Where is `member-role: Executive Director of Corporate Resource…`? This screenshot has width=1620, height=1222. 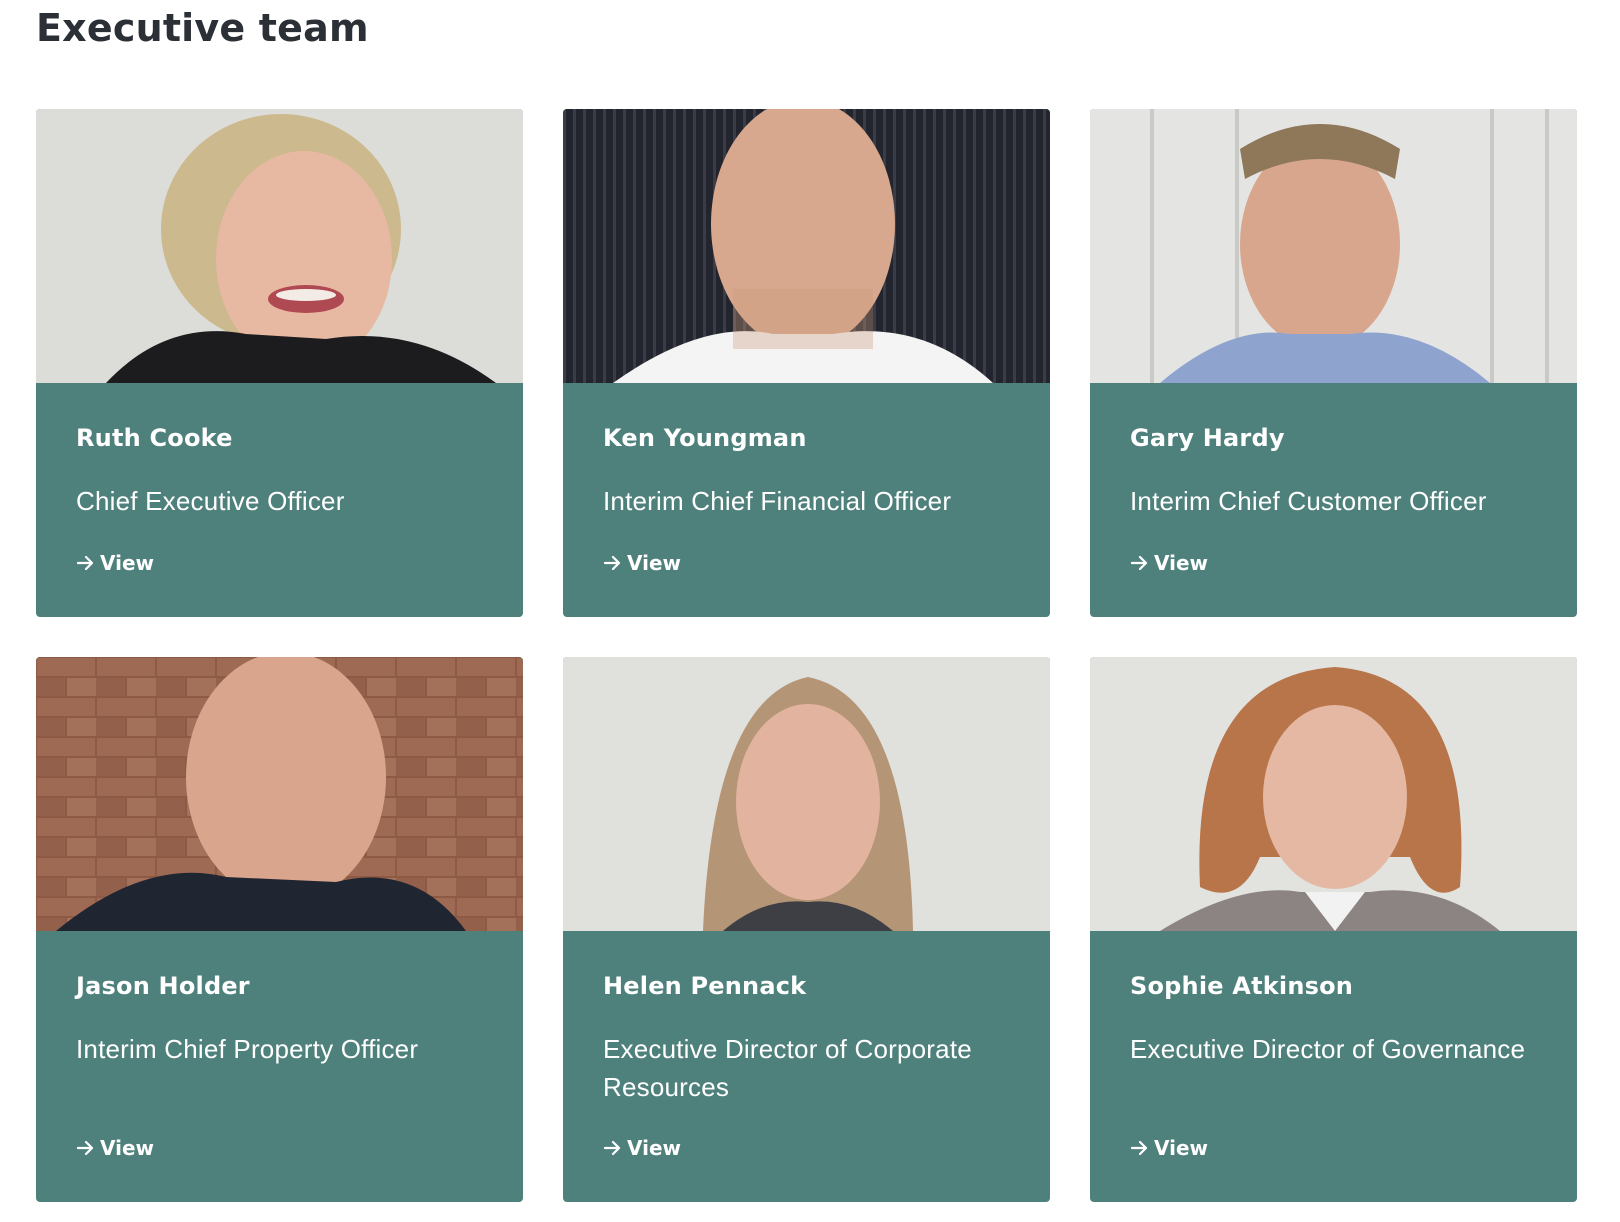
member-role: Executive Director of Corporate Resource… is located at coordinates (787, 1068).